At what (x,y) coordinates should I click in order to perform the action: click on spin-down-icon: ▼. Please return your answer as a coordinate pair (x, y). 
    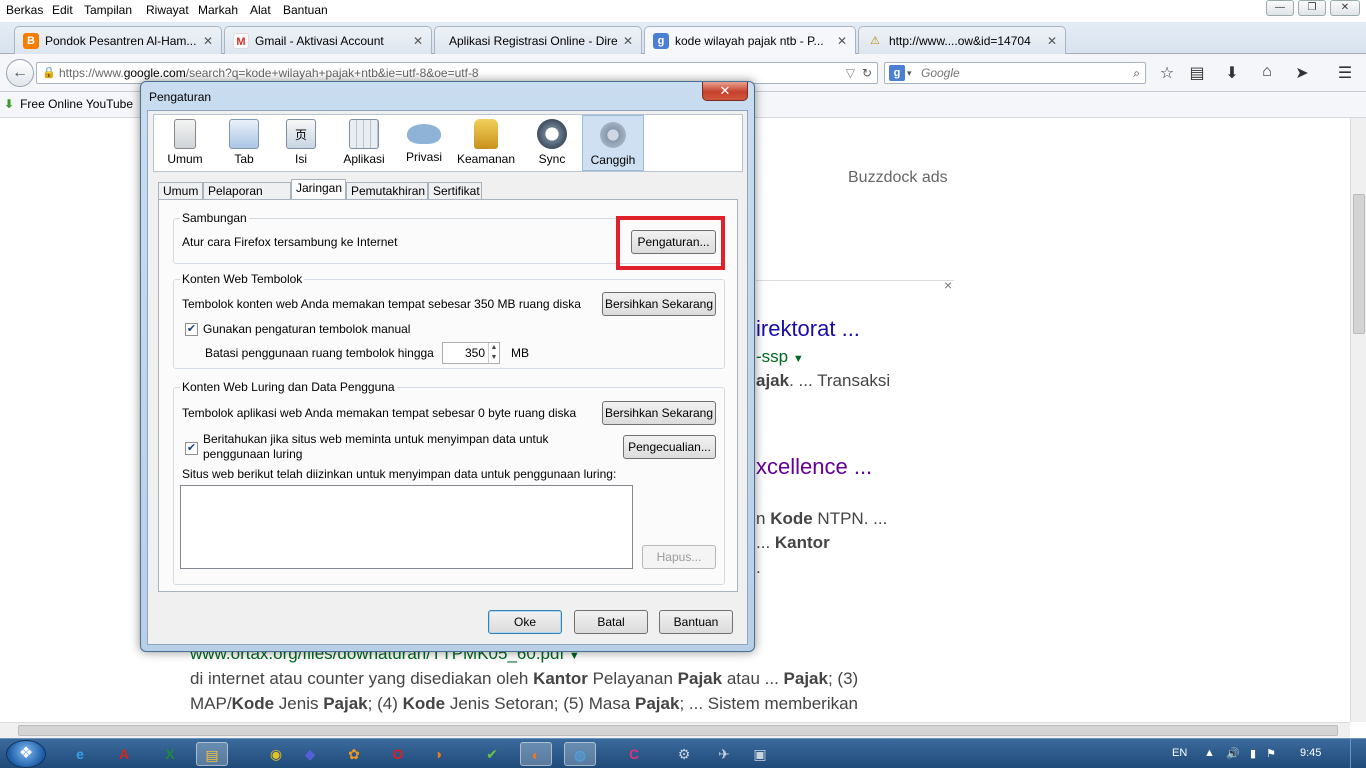
    Looking at the image, I should click on (493, 358).